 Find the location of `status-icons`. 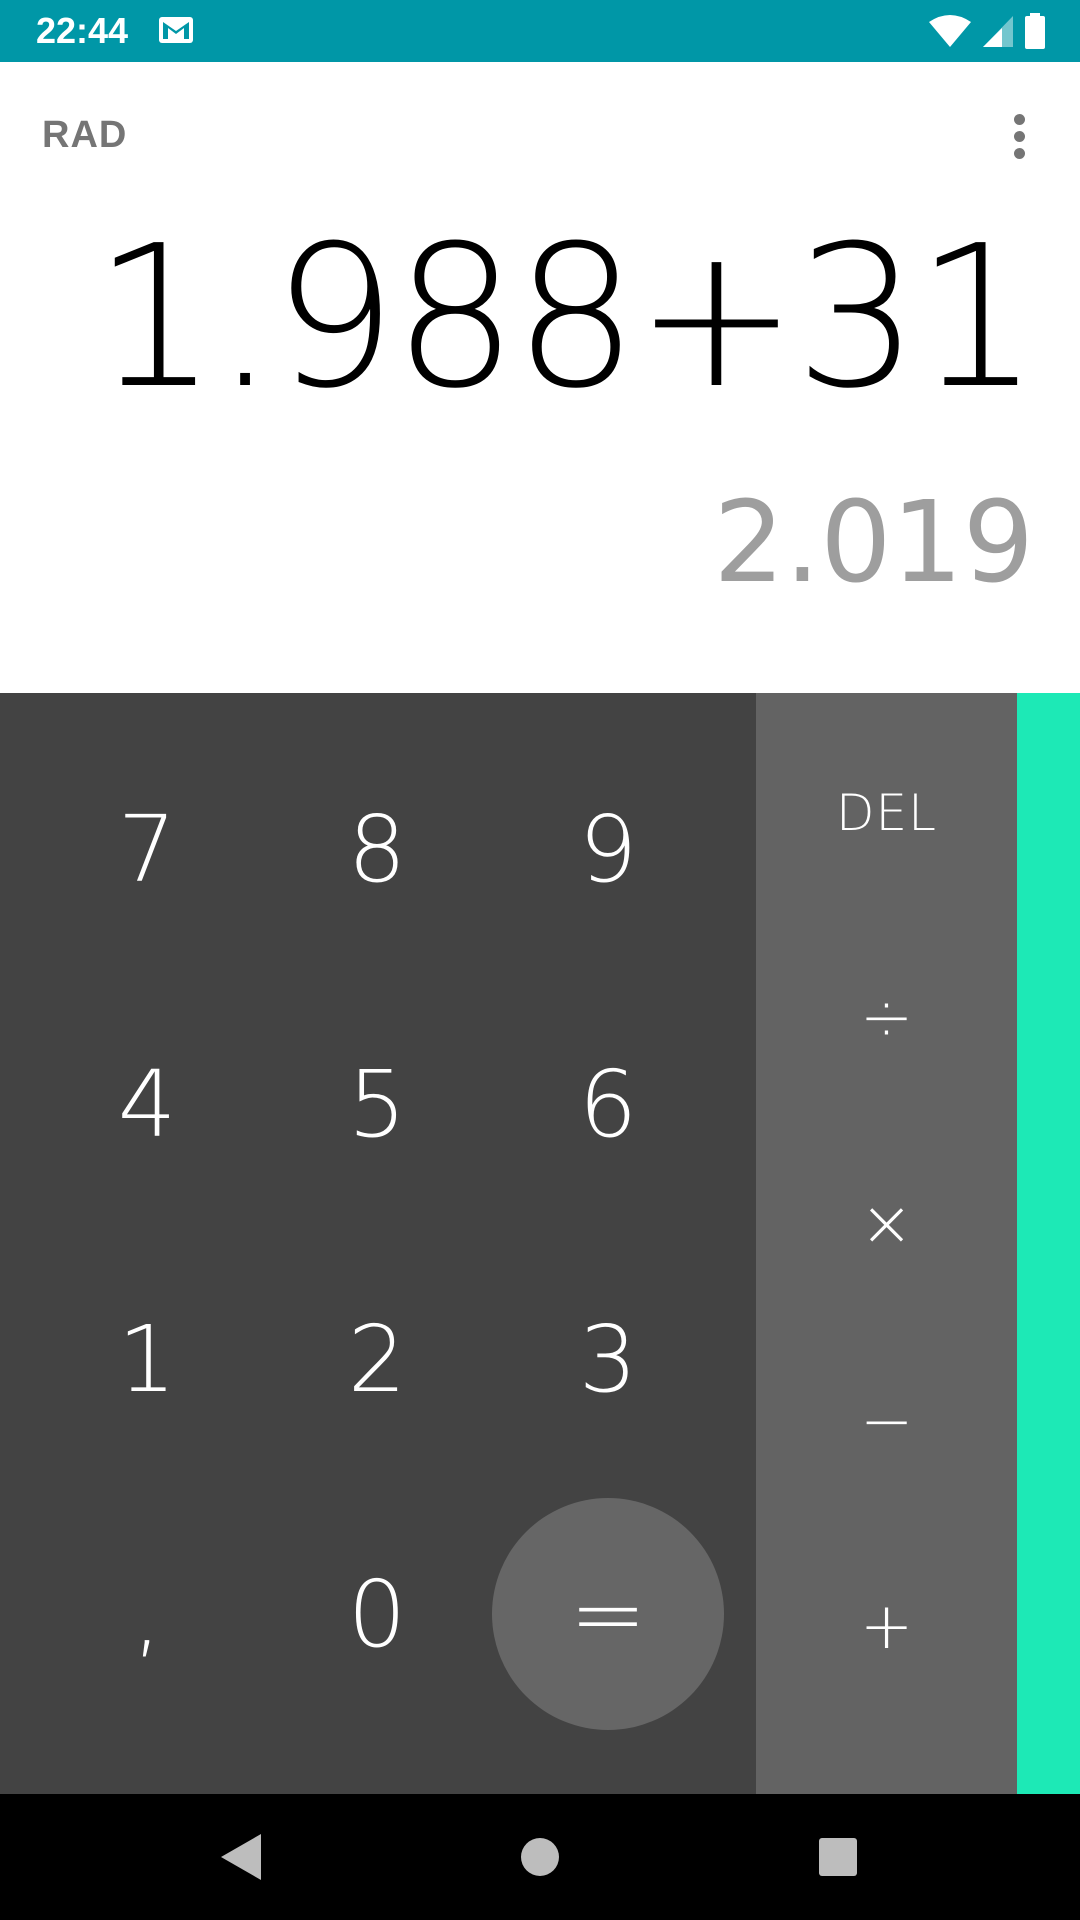

status-icons is located at coordinates (987, 31).